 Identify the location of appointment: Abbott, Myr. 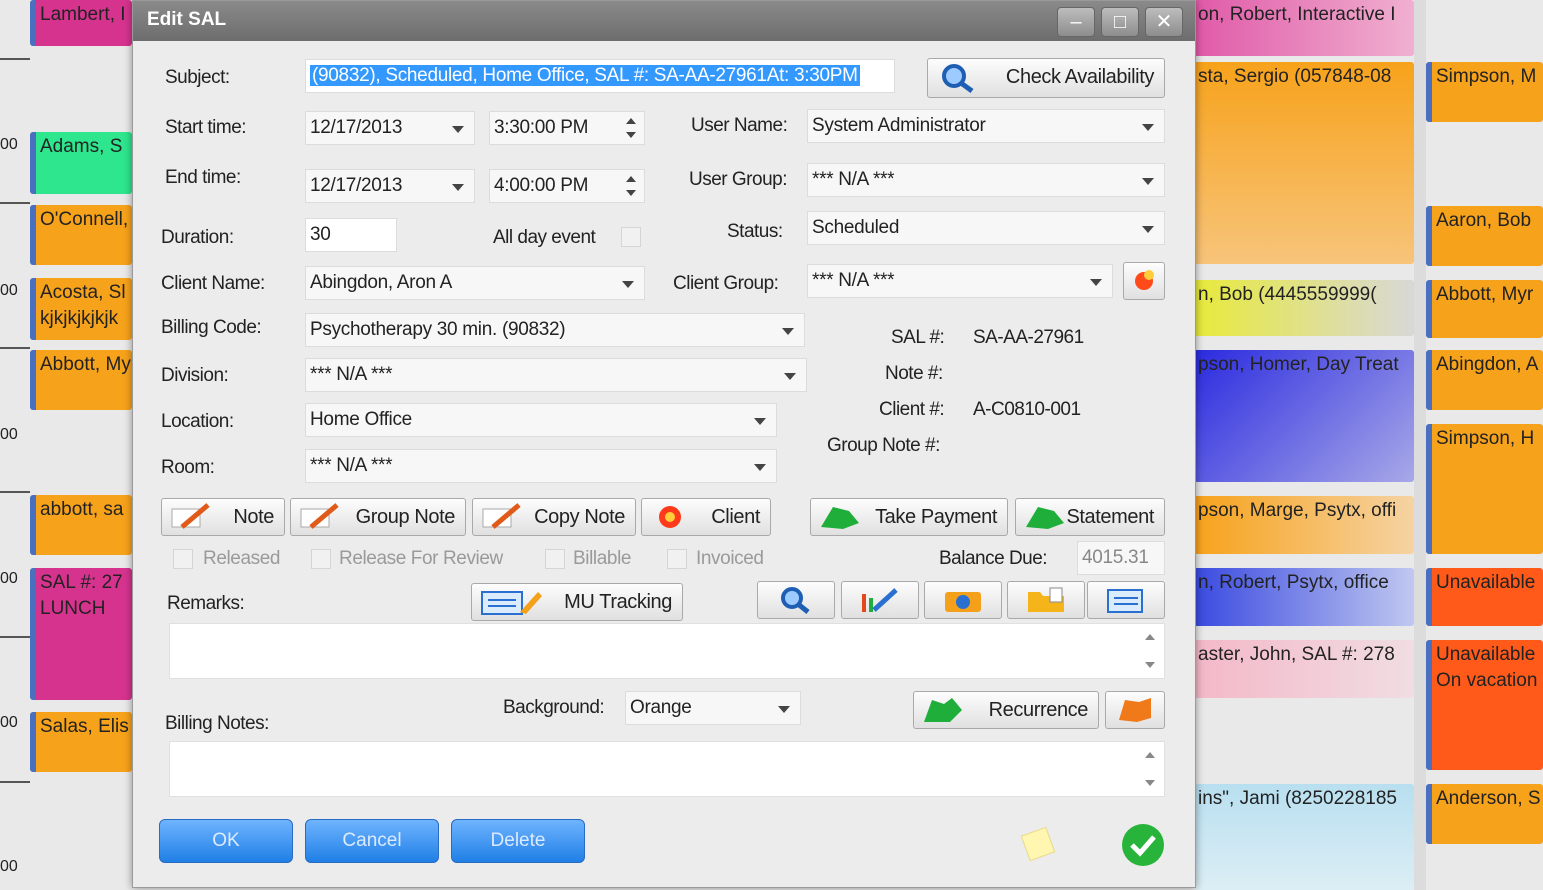
(1484, 309).